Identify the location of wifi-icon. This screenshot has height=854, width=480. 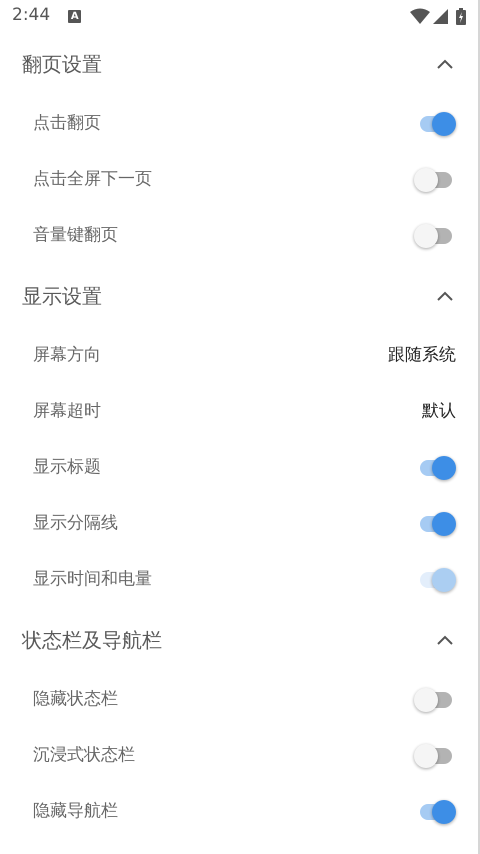
(420, 16).